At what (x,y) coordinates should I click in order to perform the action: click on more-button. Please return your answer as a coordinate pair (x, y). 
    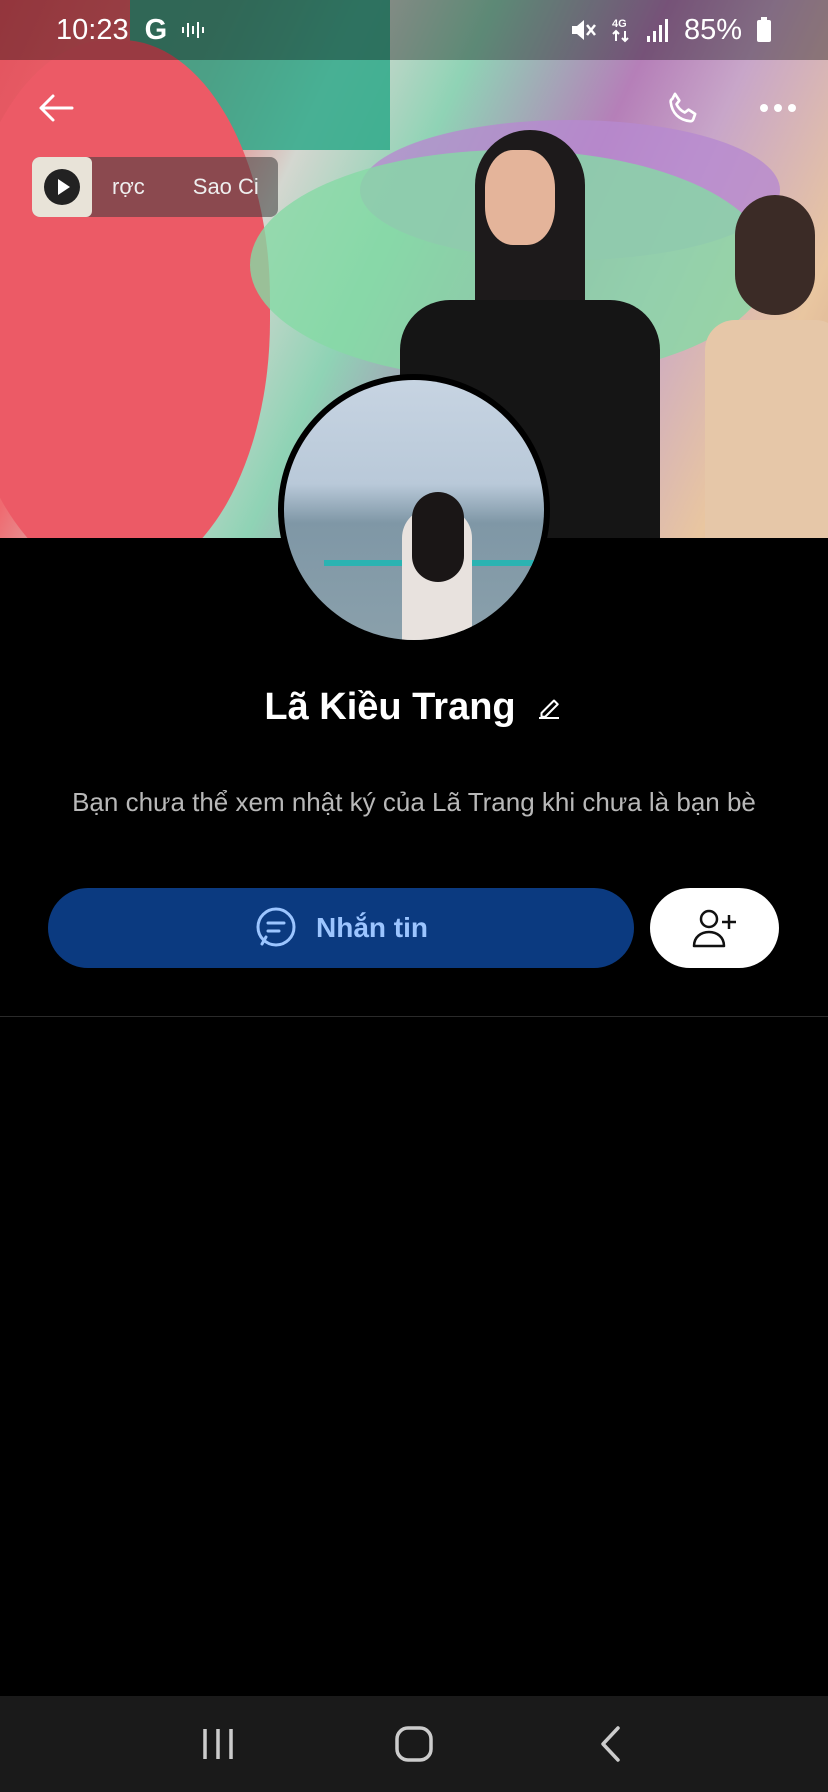
    Looking at the image, I should click on (778, 108).